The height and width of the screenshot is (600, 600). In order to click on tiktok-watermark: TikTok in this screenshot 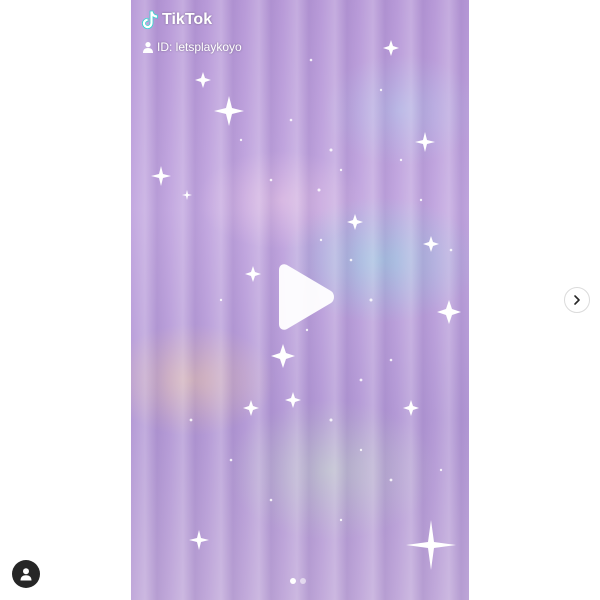, I will do `click(176, 20)`.